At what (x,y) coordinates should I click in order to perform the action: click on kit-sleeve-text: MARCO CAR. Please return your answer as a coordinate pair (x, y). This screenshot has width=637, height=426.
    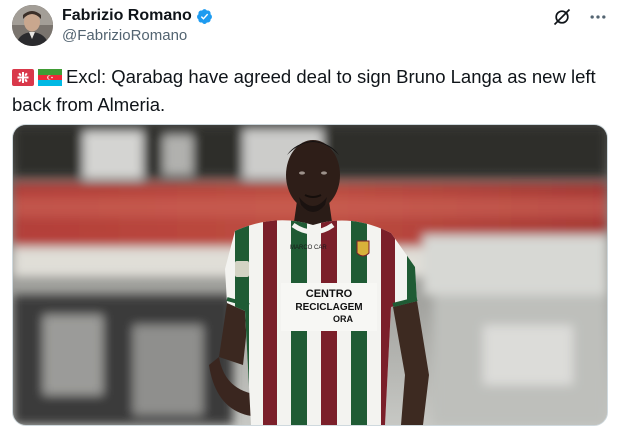
    Looking at the image, I should click on (308, 248).